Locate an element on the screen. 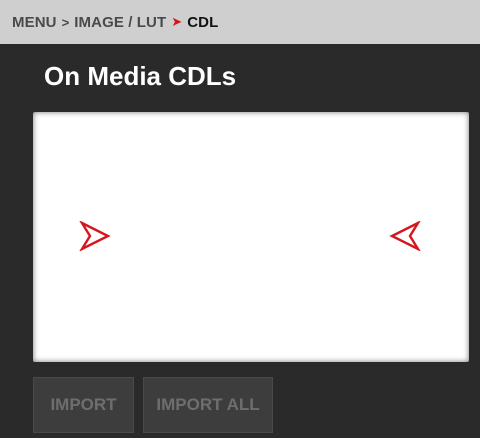 The height and width of the screenshot is (438, 480). import-button: IMPORT is located at coordinates (83, 405).